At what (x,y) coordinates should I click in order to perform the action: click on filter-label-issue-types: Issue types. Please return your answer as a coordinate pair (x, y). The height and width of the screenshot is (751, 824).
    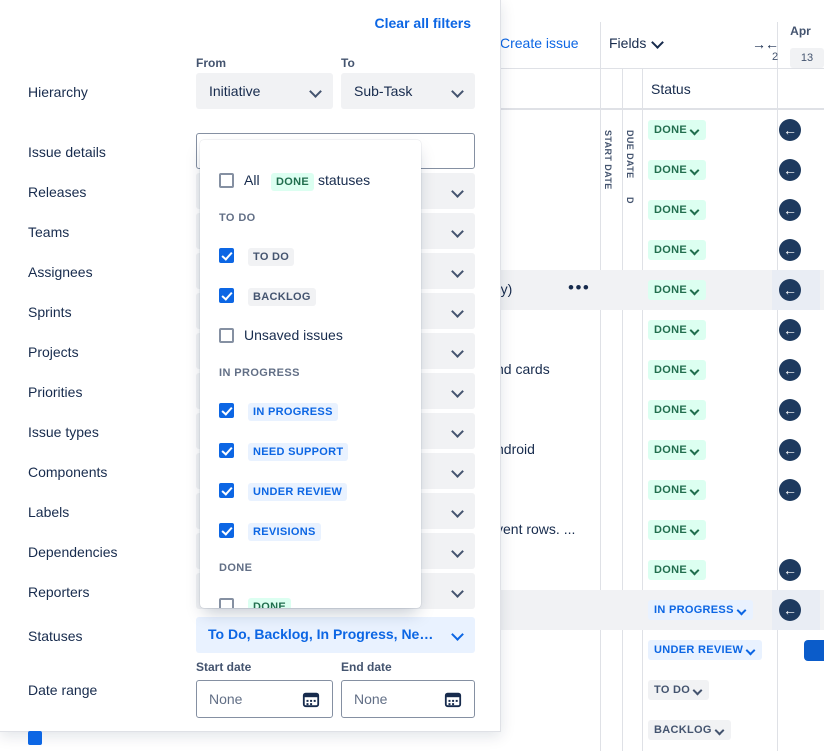
    Looking at the image, I should click on (63, 432).